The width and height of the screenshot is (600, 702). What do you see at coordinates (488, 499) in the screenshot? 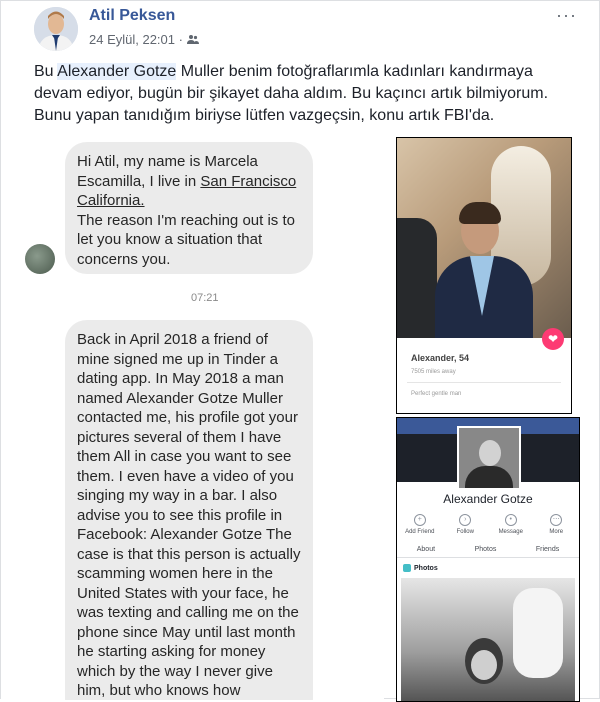
I see `fb-profile-name: Alexander Gotze` at bounding box center [488, 499].